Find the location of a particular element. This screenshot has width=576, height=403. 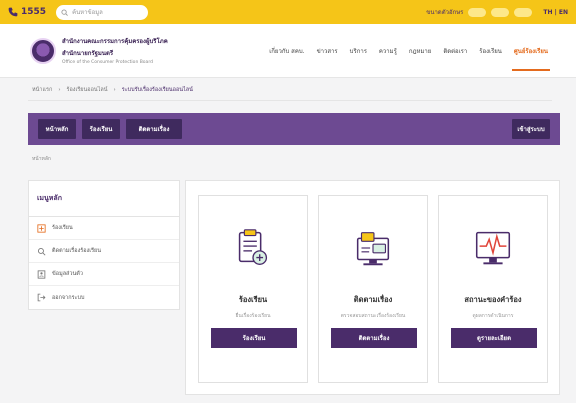

org-logo is located at coordinates (43, 50).